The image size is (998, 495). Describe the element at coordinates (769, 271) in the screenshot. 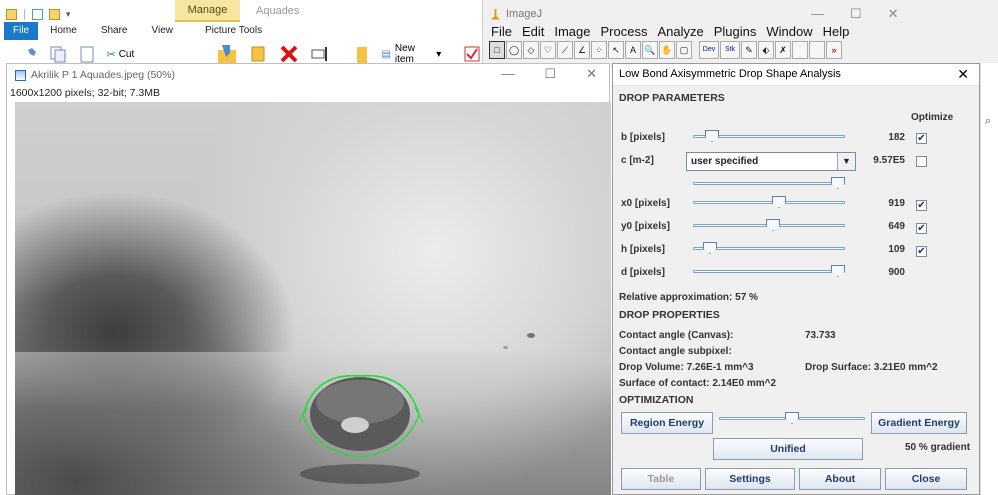

I see `d-slider` at that location.